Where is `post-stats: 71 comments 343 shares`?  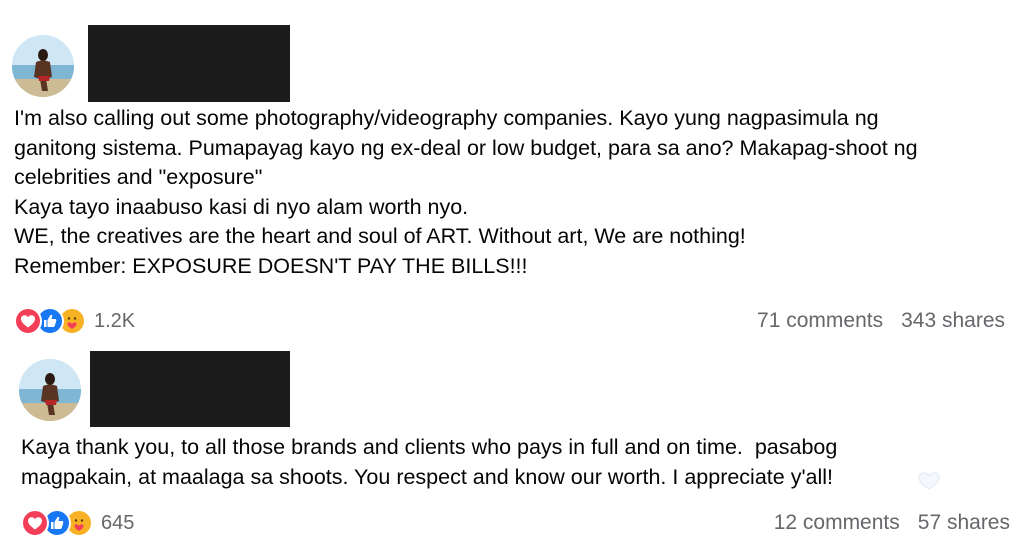 post-stats: 71 comments 343 shares is located at coordinates (881, 321).